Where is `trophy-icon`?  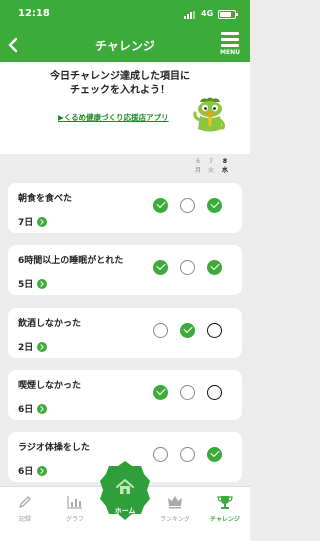
trophy-icon is located at coordinates (225, 502).